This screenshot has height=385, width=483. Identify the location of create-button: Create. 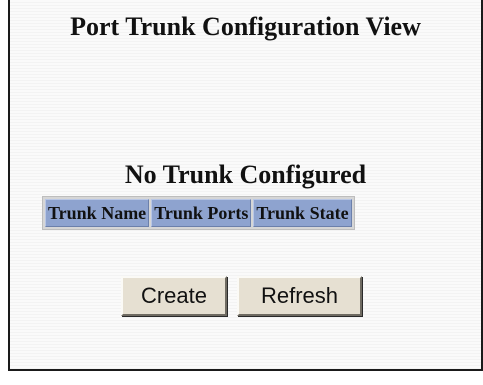
(174, 296).